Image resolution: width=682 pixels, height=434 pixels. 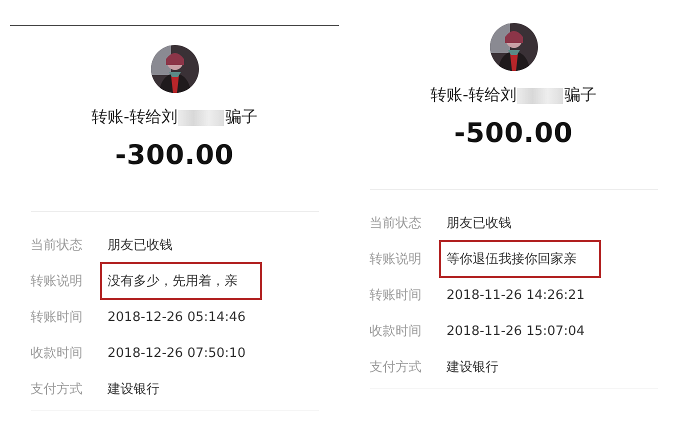 What do you see at coordinates (174, 155) in the screenshot?
I see `amount: -300.00` at bounding box center [174, 155].